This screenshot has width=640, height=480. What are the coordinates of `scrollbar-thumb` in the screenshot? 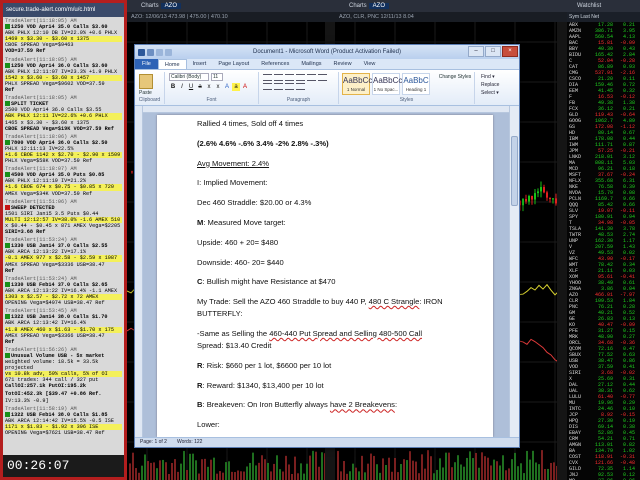 It's located at (514, 171).